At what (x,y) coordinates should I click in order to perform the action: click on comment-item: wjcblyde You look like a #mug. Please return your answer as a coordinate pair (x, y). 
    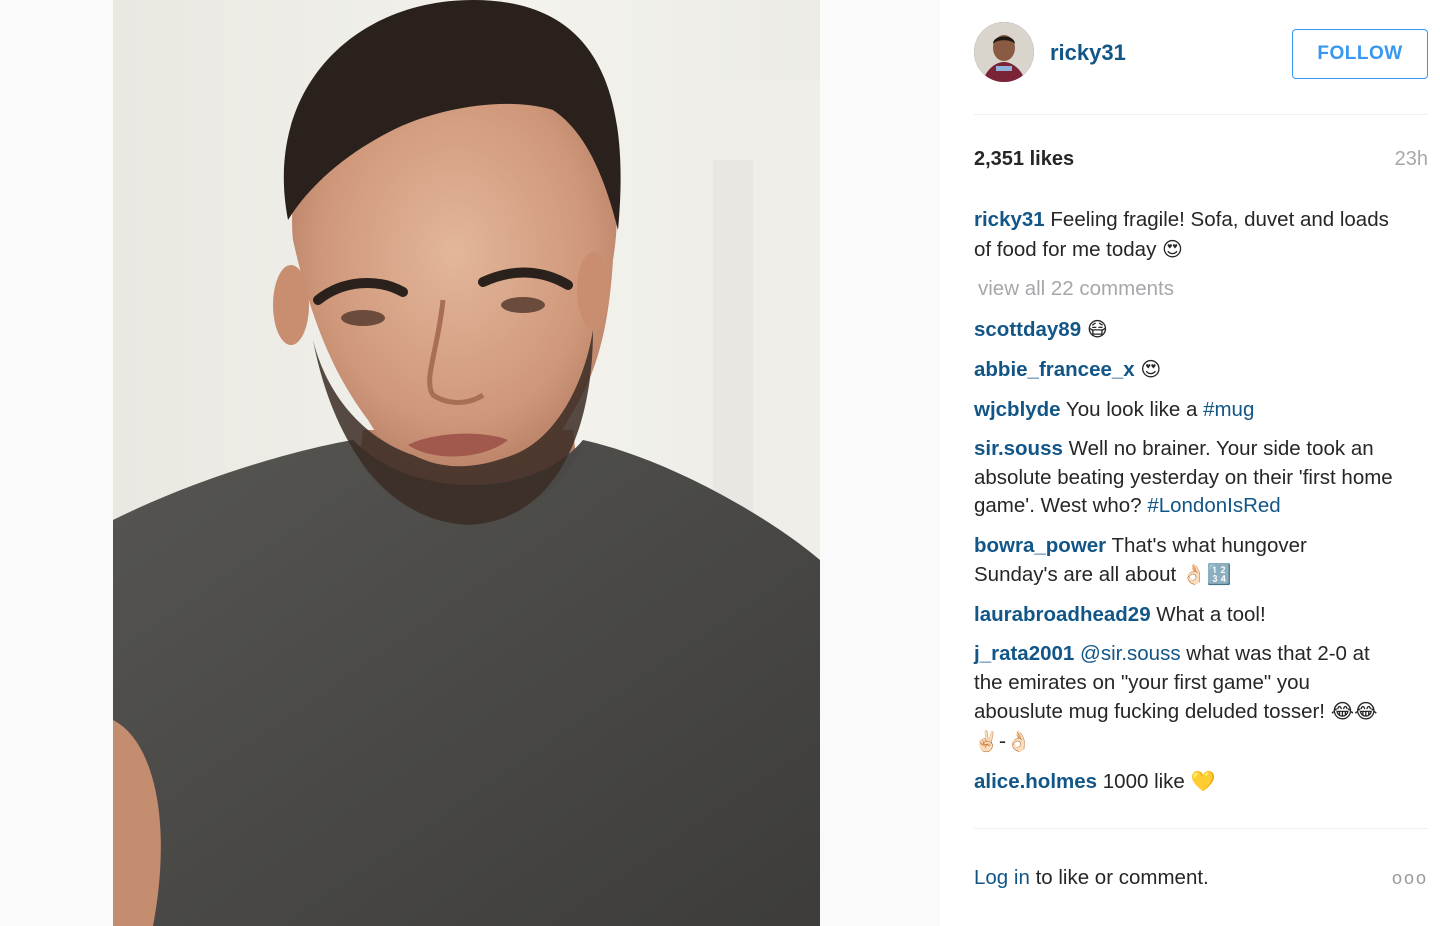
    Looking at the image, I should click on (1184, 410).